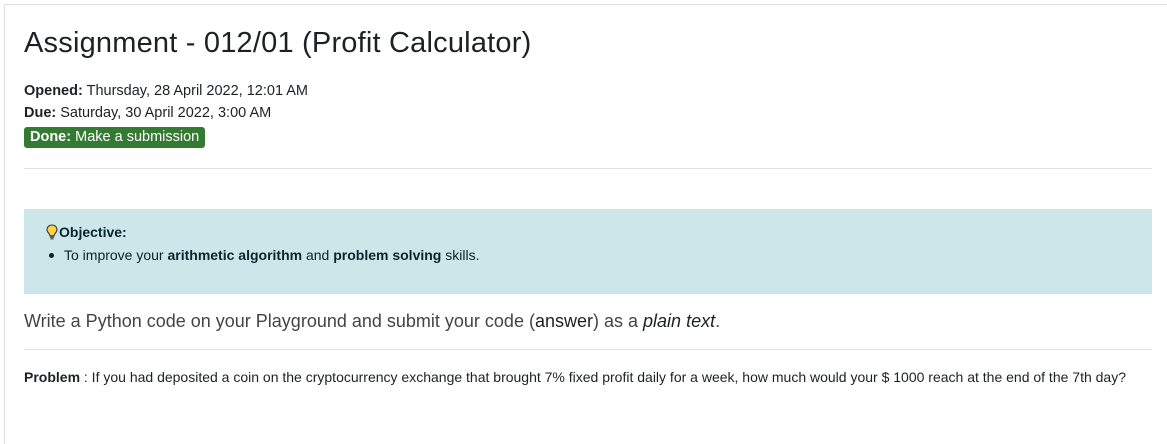 Image resolution: width=1167 pixels, height=444 pixels. I want to click on bullet, so click(51, 255).